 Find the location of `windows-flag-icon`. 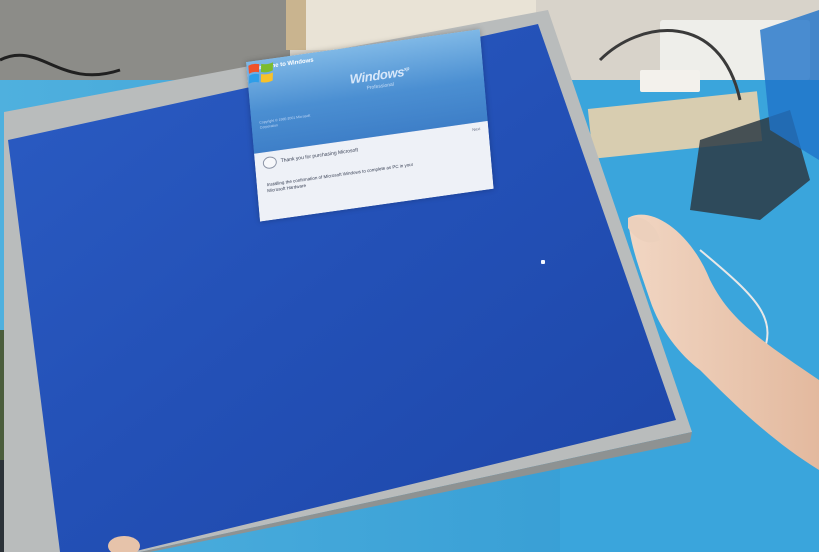

windows-flag-icon is located at coordinates (261, 73).